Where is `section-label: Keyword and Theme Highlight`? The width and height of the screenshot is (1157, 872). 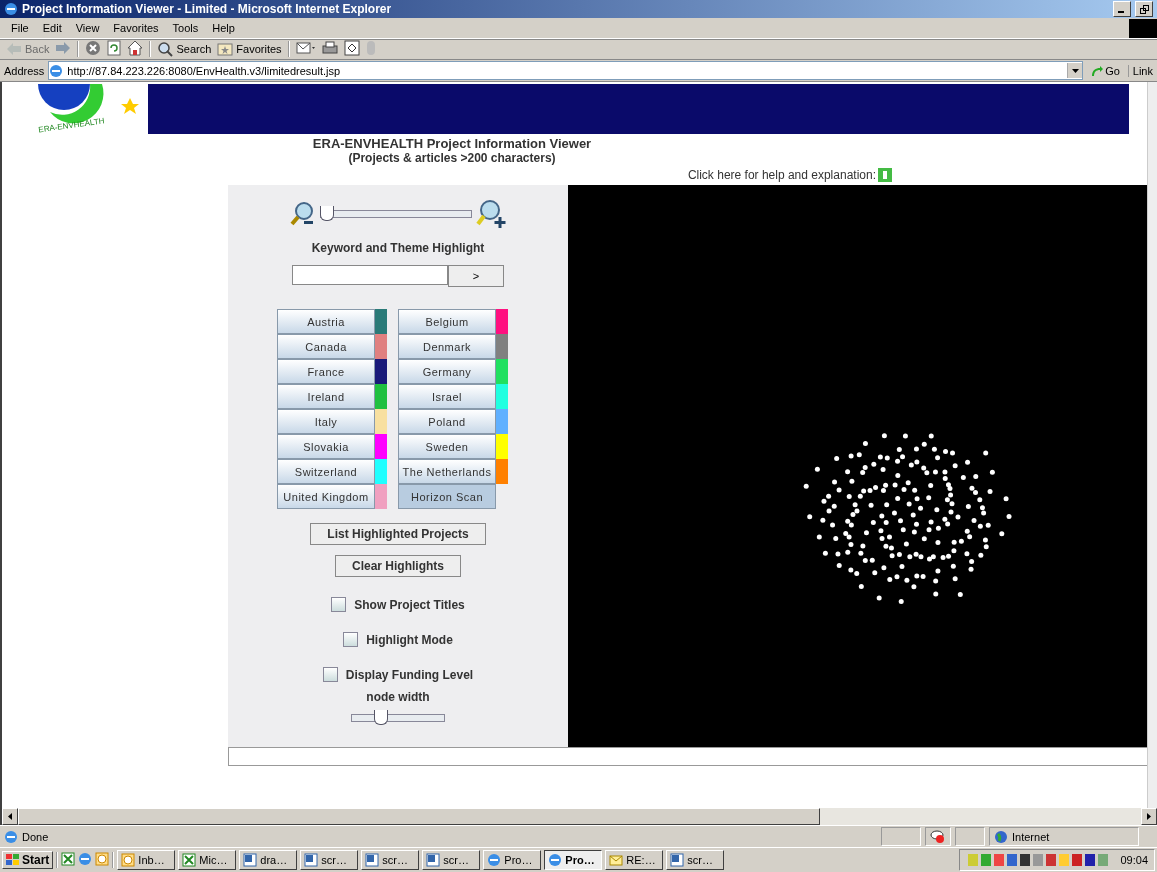
section-label: Keyword and Theme Highlight is located at coordinates (398, 248).